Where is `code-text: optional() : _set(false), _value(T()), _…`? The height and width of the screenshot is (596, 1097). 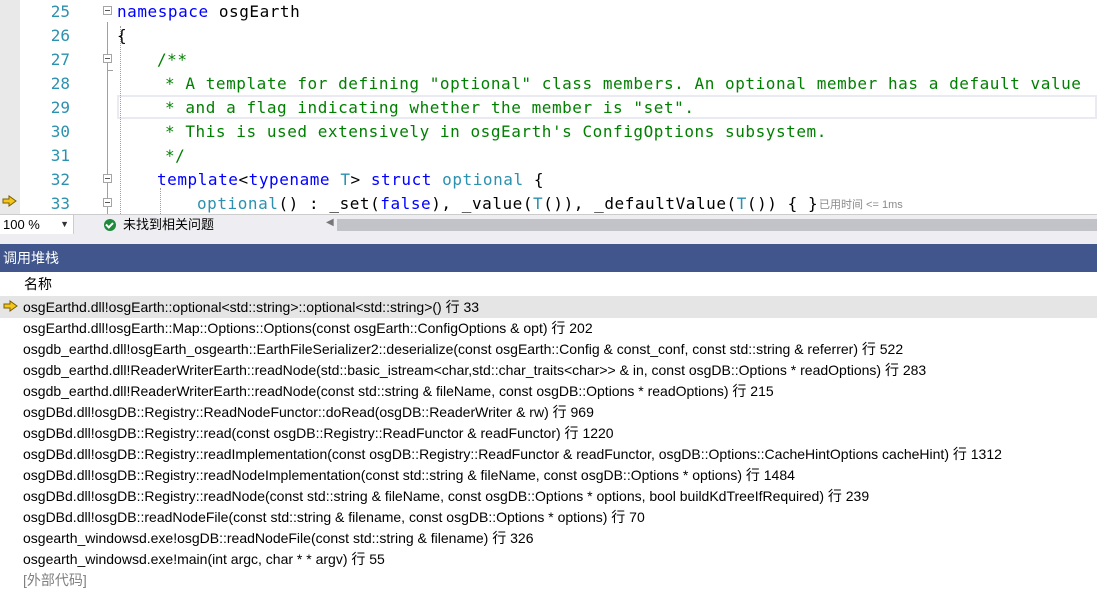 code-text: optional() : _set(false), _value(T()), _… is located at coordinates (507, 204).